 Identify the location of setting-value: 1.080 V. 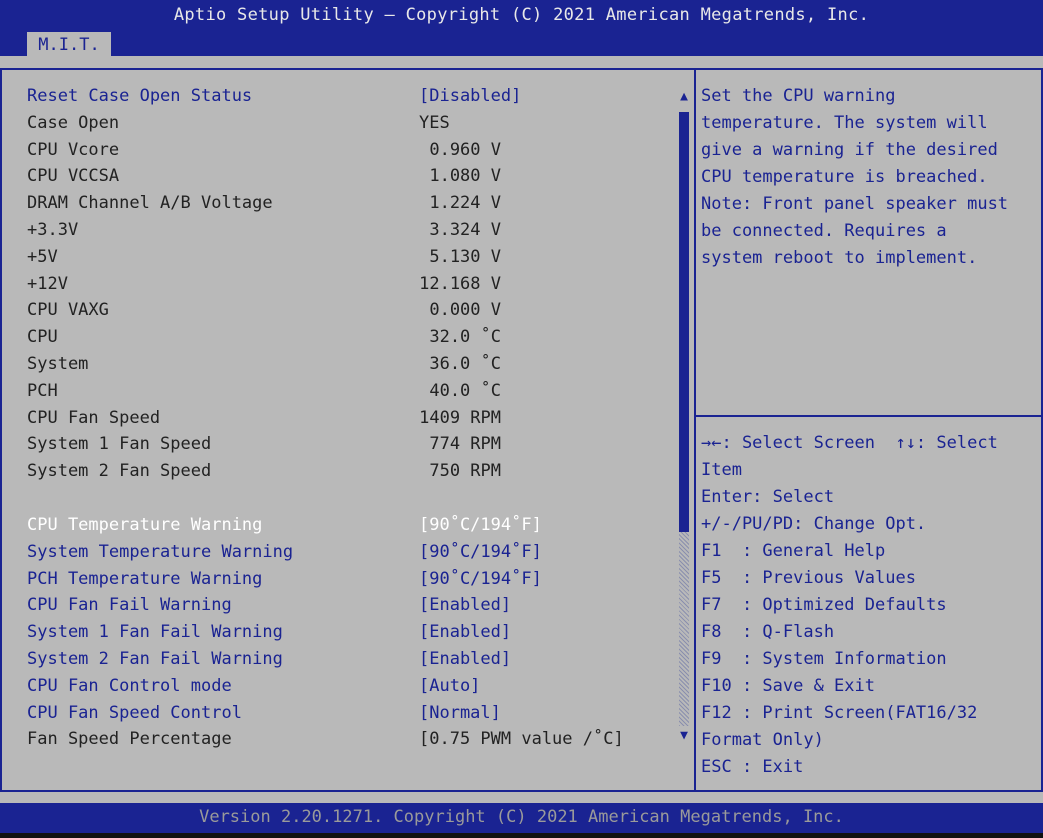
(465, 176).